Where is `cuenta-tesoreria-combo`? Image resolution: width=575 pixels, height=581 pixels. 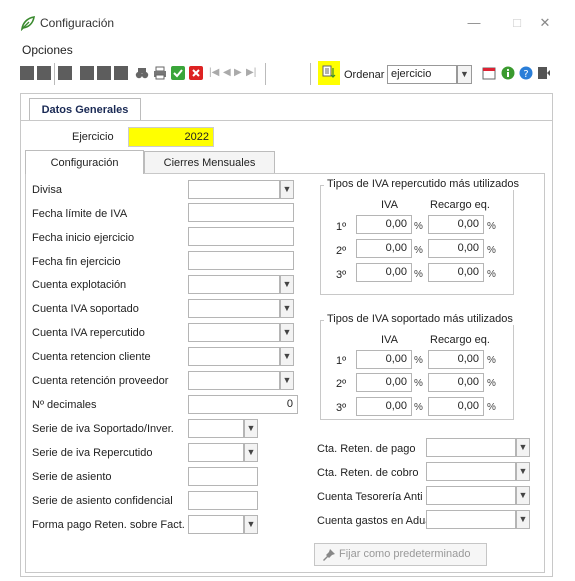
cuenta-tesoreria-combo is located at coordinates (471, 495).